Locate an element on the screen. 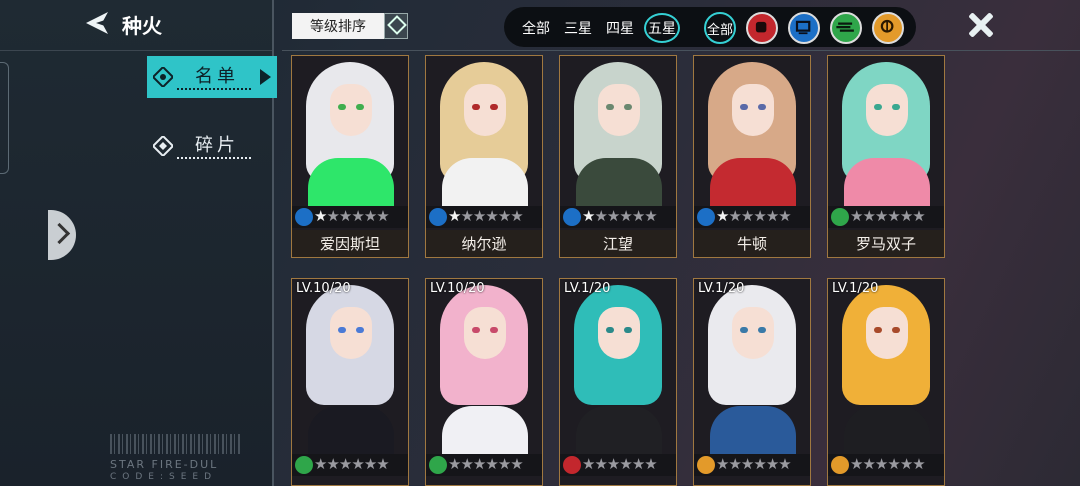 The height and width of the screenshot is (486, 1080). sidebar-item-fragments: 碎片 is located at coordinates (212, 146).